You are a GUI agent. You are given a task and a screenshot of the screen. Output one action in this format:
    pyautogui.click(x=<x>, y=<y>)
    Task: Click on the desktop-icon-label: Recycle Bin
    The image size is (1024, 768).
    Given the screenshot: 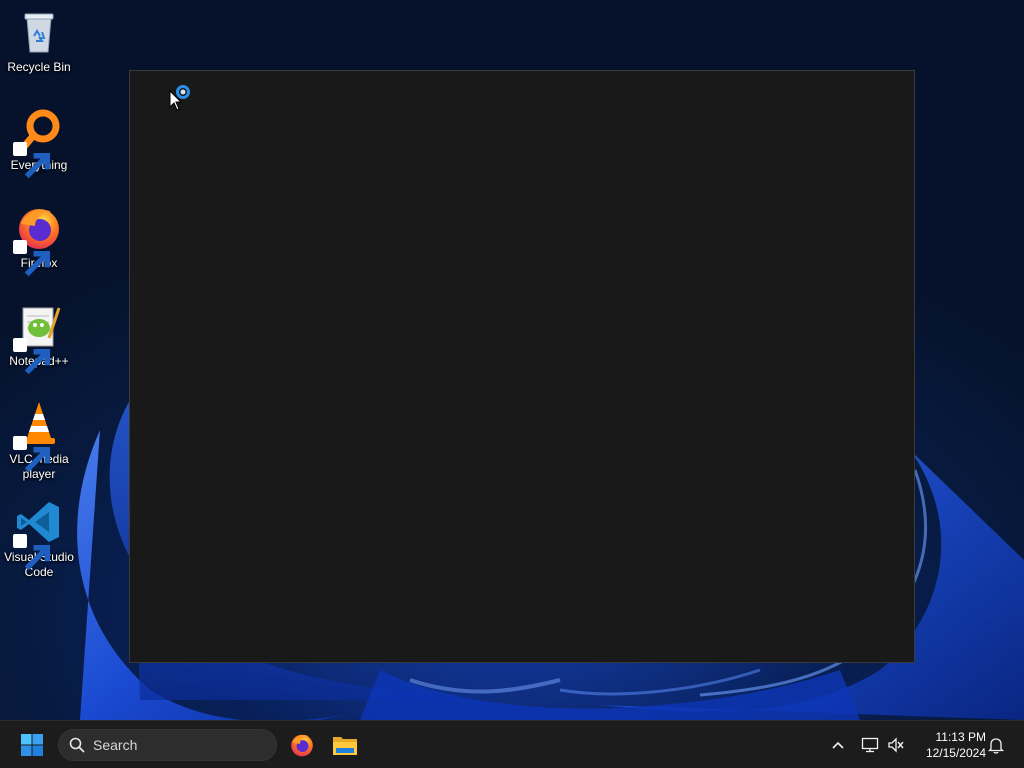 What is the action you would take?
    pyautogui.click(x=39, y=67)
    